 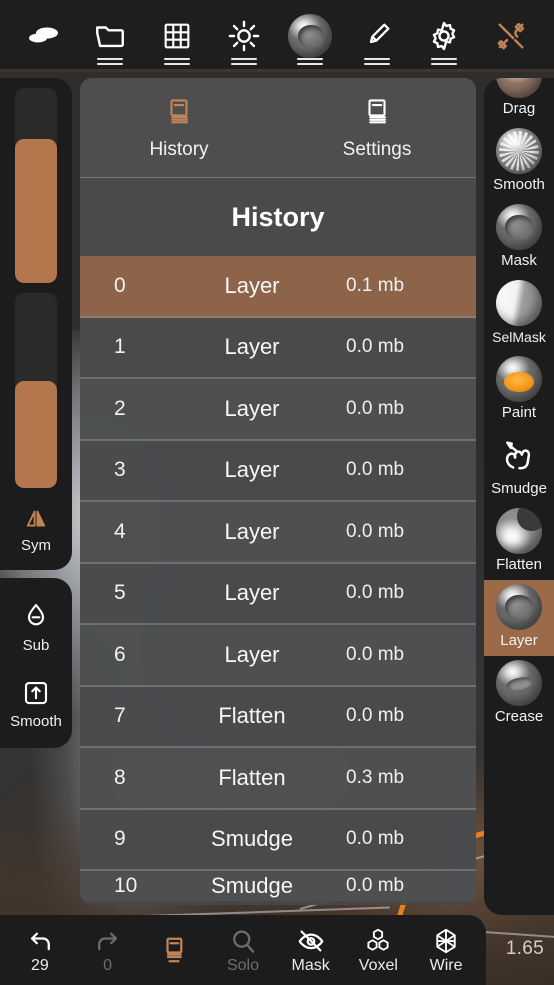 What do you see at coordinates (519, 88) in the screenshot?
I see `drag-ball-icon` at bounding box center [519, 88].